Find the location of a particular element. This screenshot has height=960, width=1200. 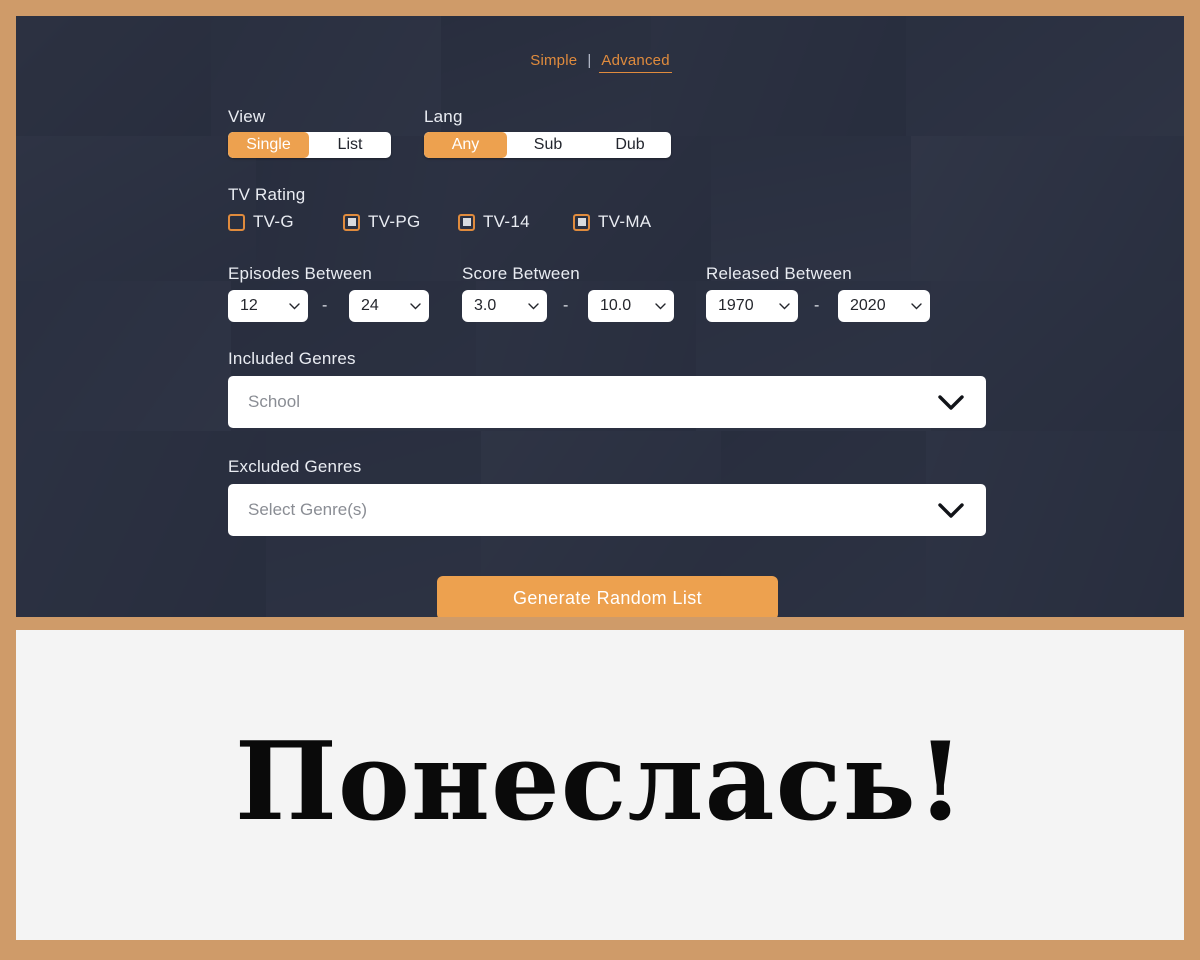

excluded-genres-value: Select Genre(s) is located at coordinates (308, 509).